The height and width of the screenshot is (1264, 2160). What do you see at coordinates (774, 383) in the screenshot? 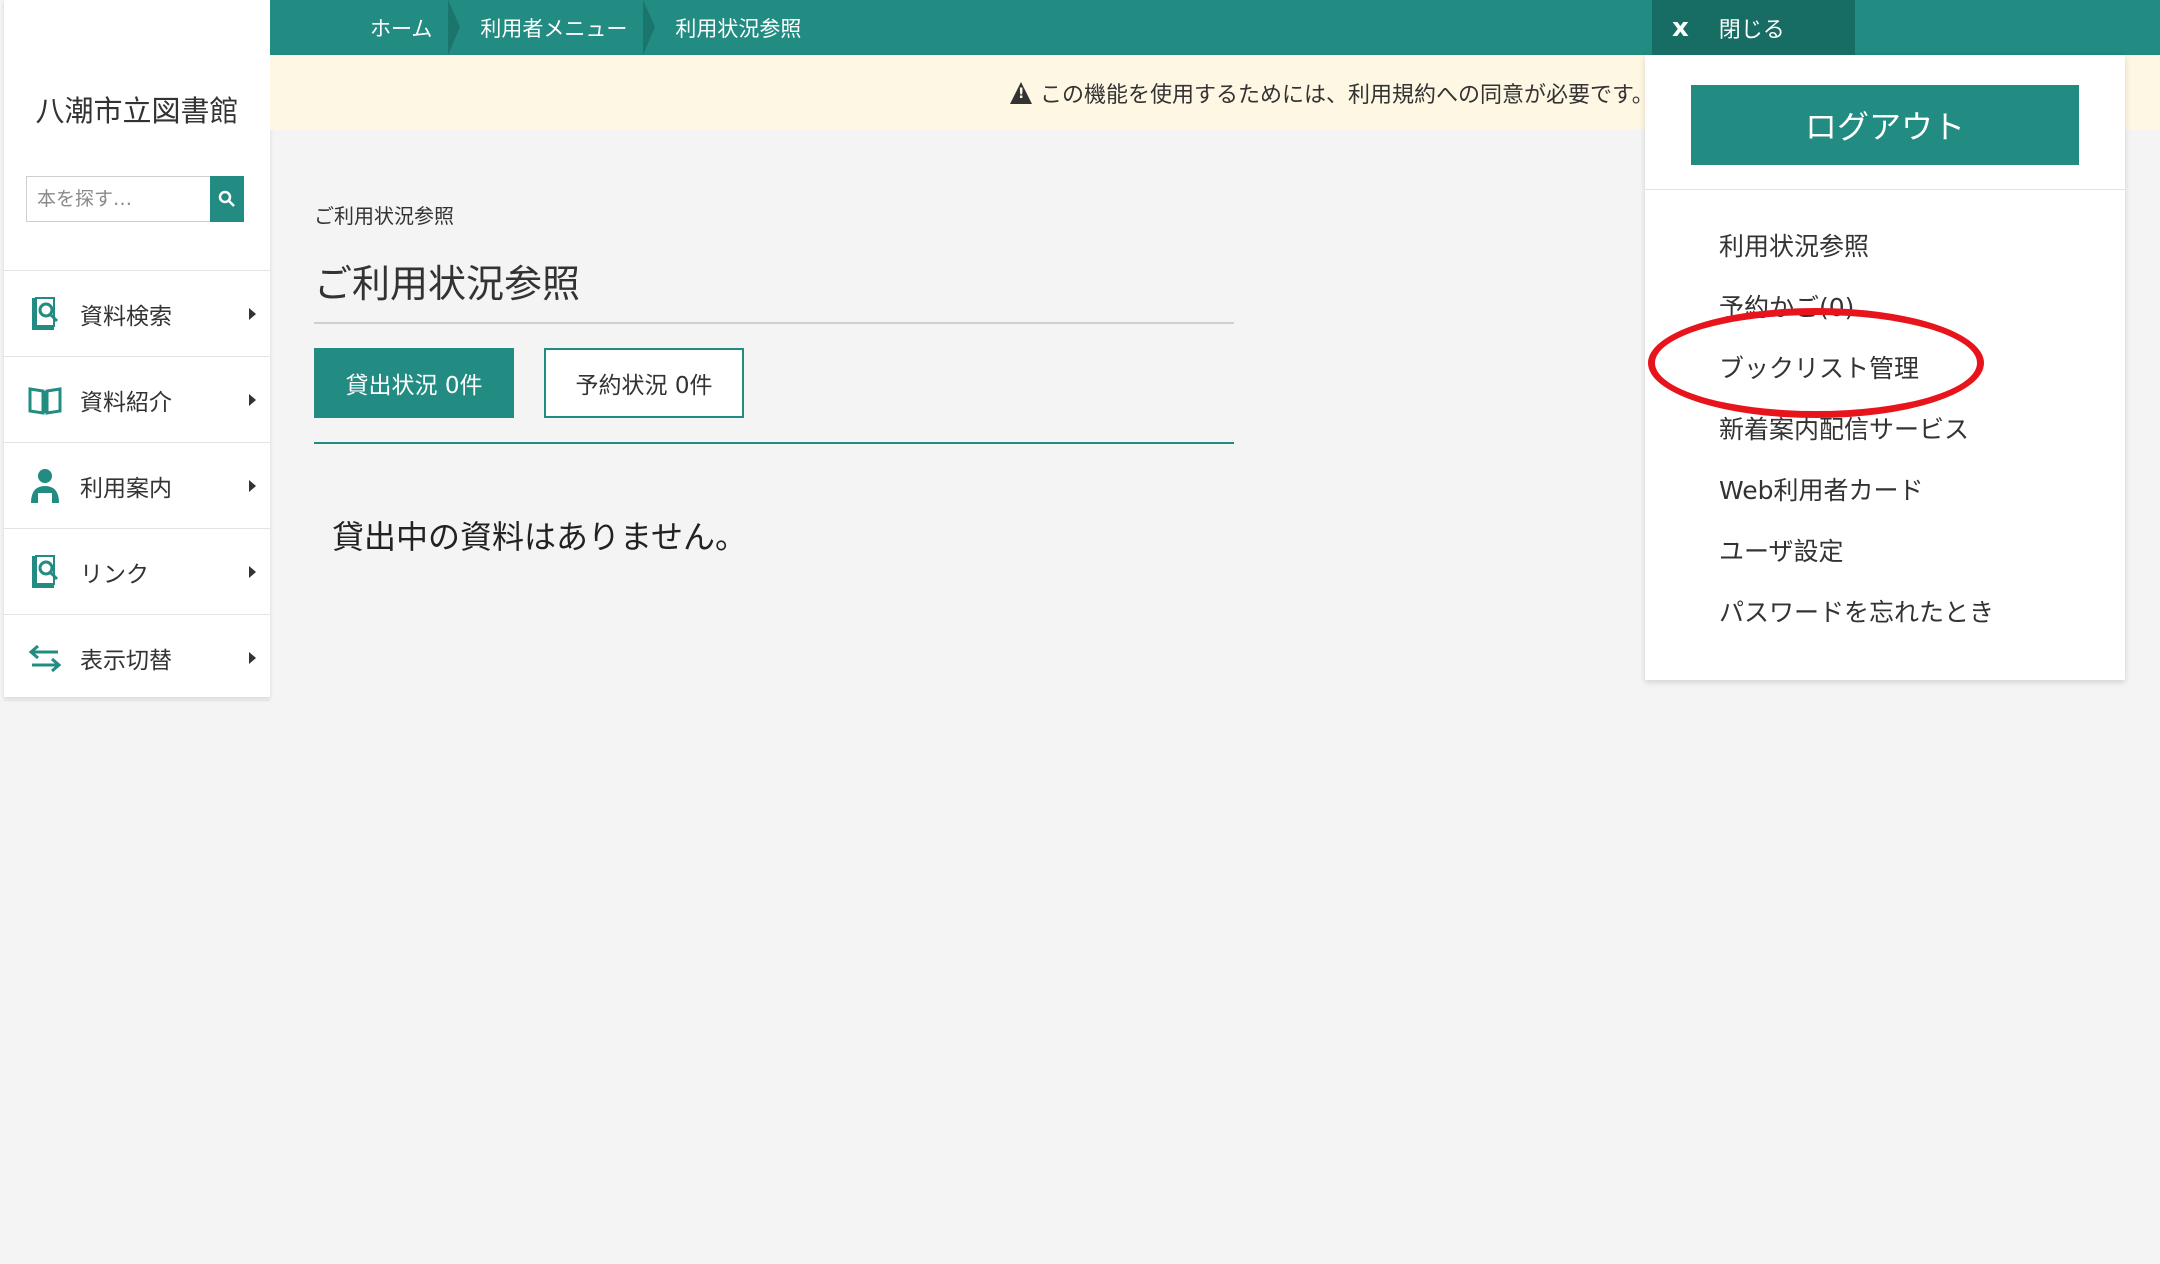
I see `status-tabs: 貸出状況 0件 予約状況 0件` at bounding box center [774, 383].